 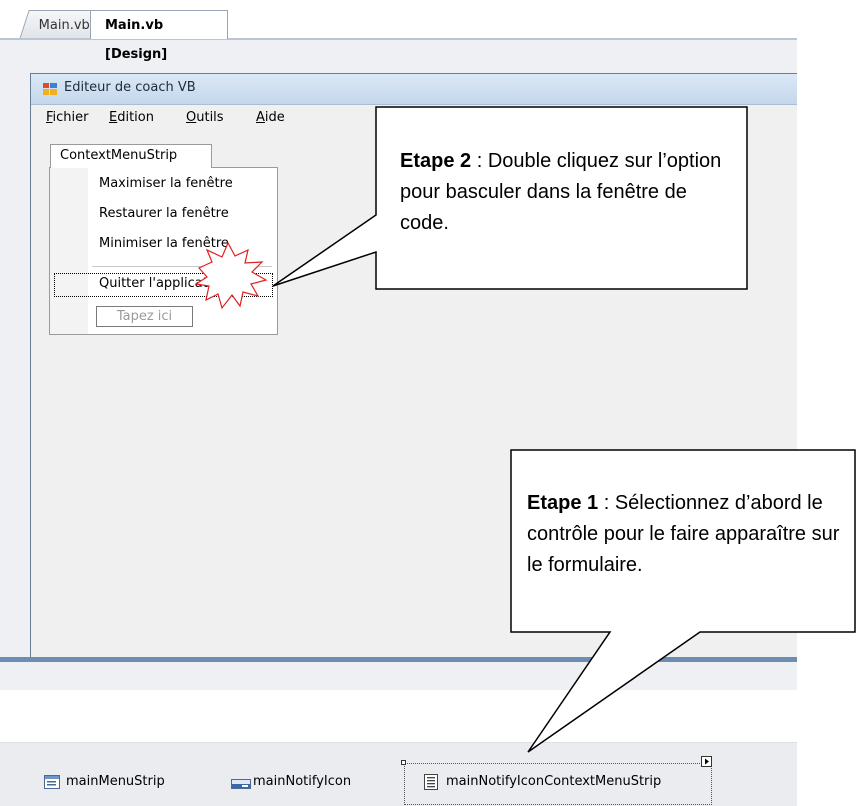 What do you see at coordinates (69, 251) in the screenshot?
I see `menu-image-margin` at bounding box center [69, 251].